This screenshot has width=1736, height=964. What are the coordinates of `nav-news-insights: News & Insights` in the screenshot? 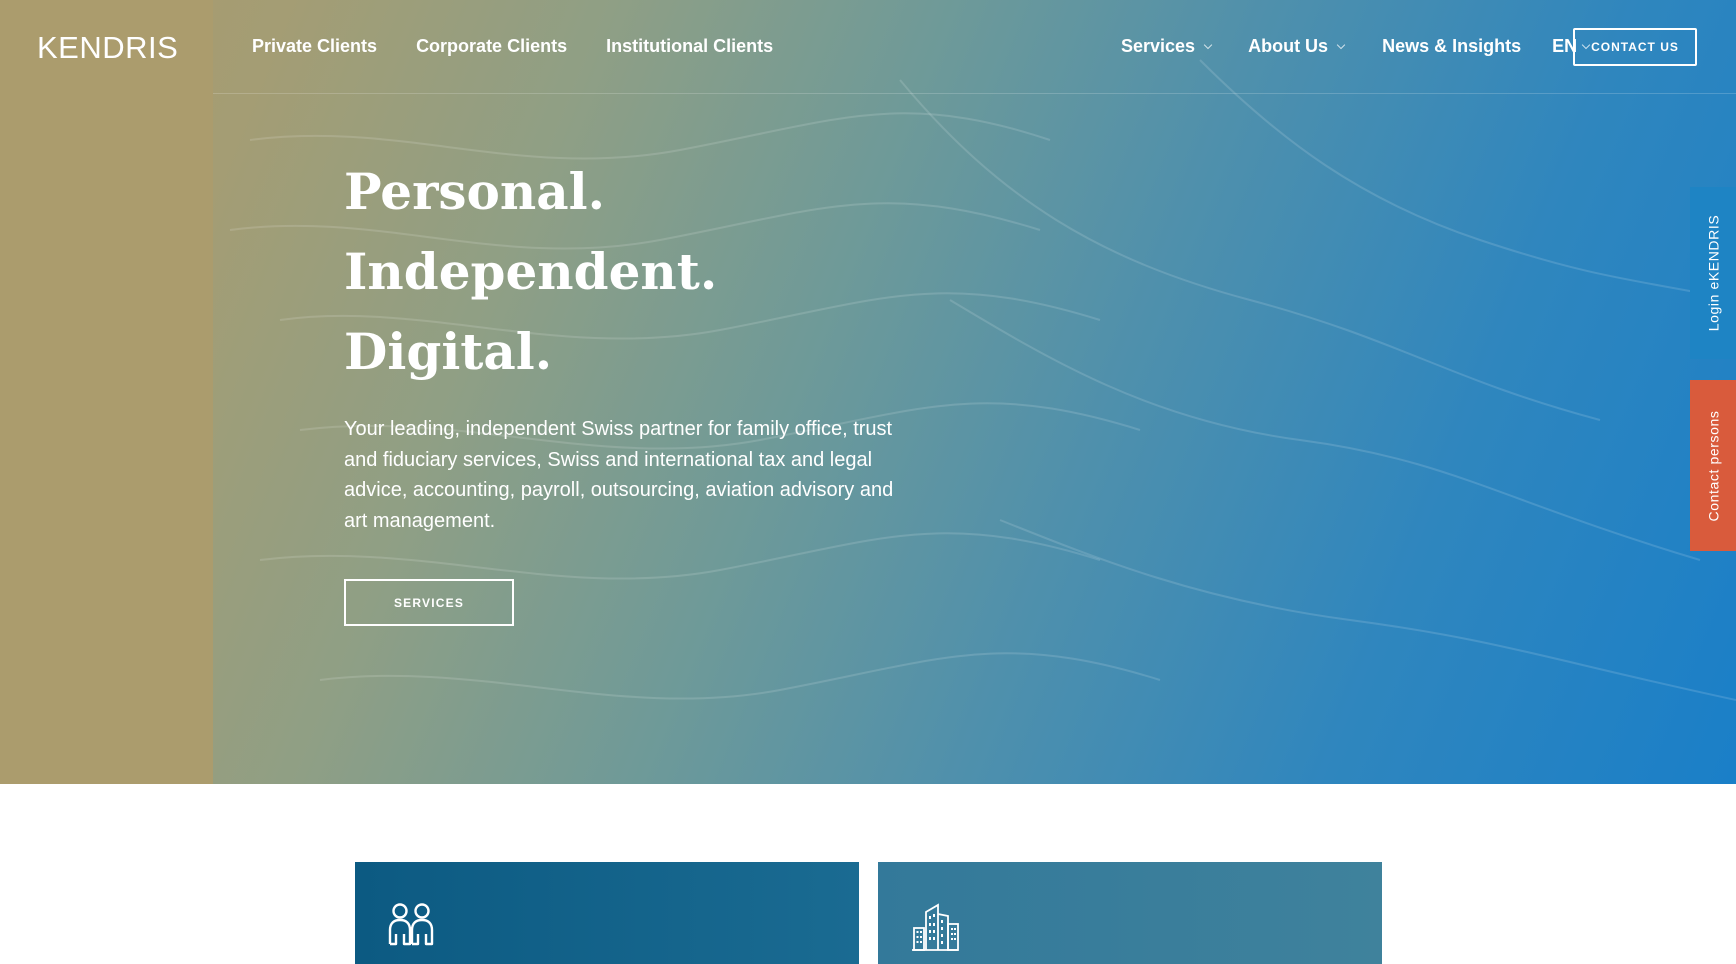 It's located at (1451, 46).